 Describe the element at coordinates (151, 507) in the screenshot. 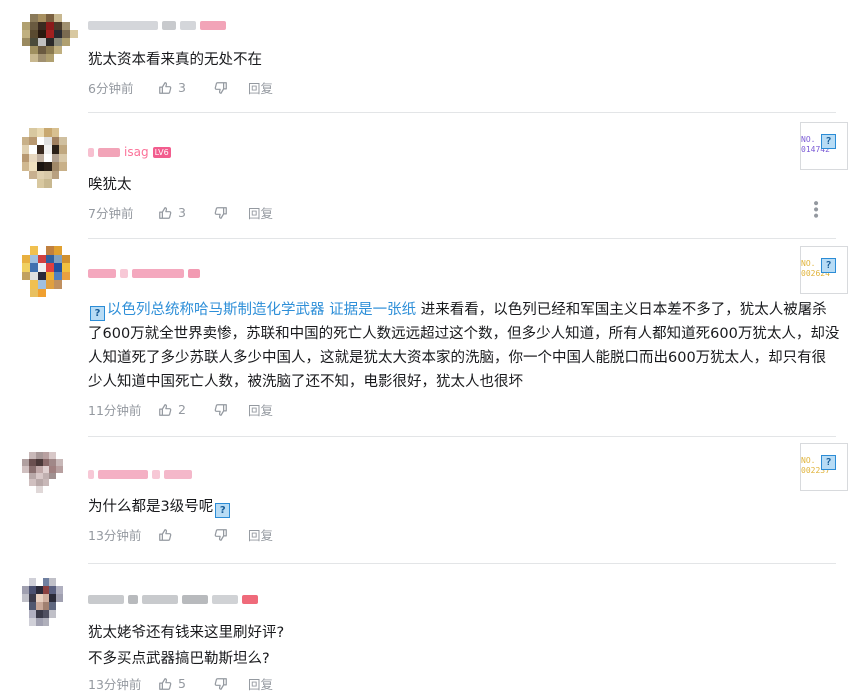

I see `comment-body: 为什么都是3级号呢` at that location.